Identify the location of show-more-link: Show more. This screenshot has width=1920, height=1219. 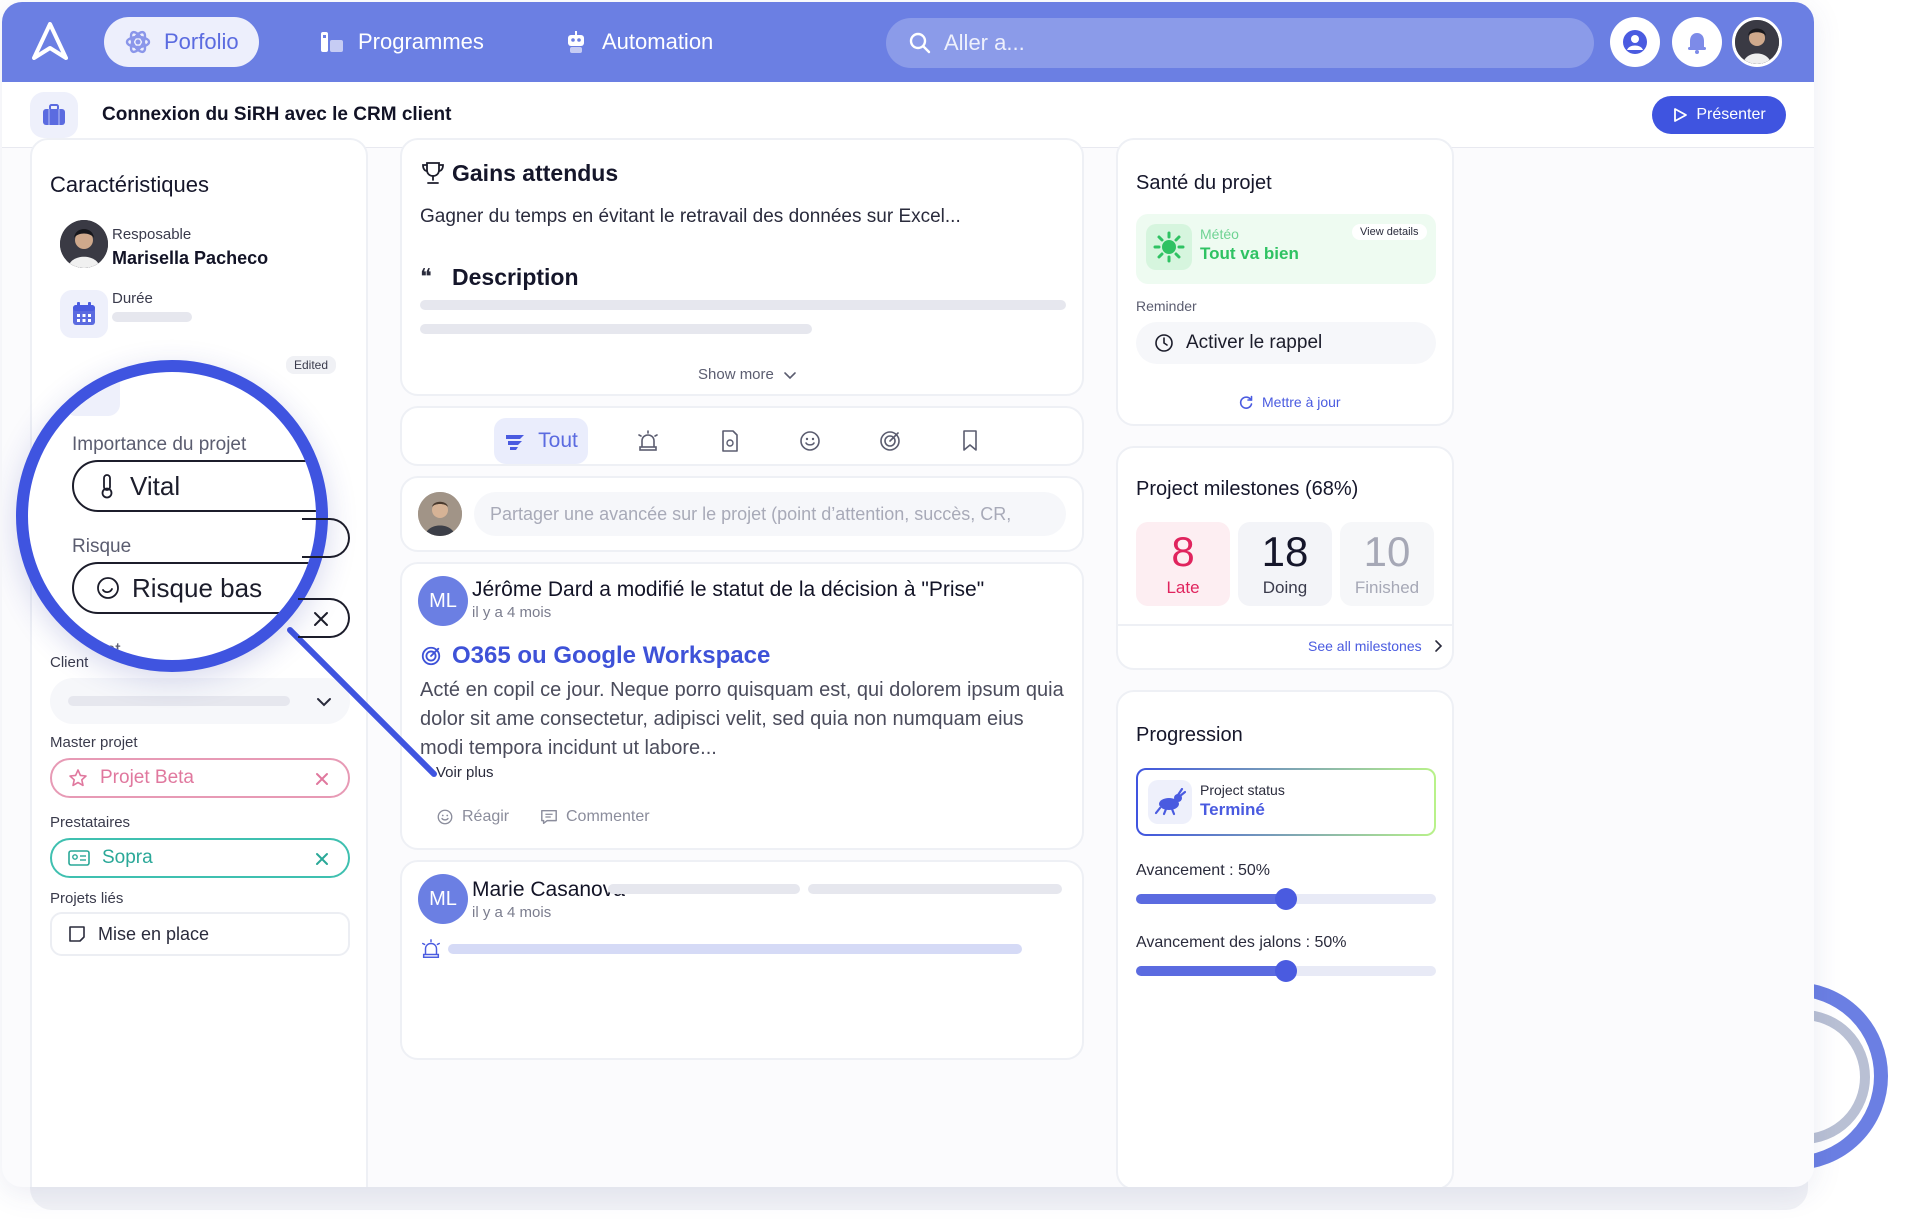
(748, 374).